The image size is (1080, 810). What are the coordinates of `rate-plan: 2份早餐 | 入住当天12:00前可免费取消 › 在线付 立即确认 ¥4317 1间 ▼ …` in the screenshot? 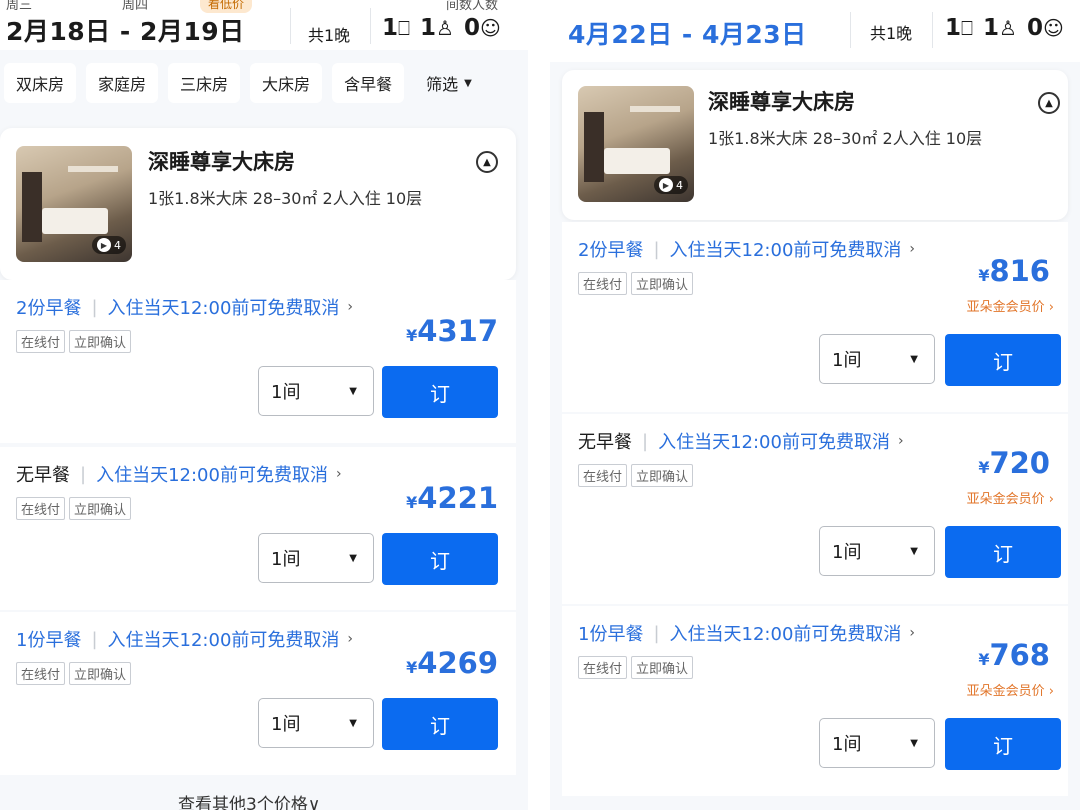 It's located at (258, 361).